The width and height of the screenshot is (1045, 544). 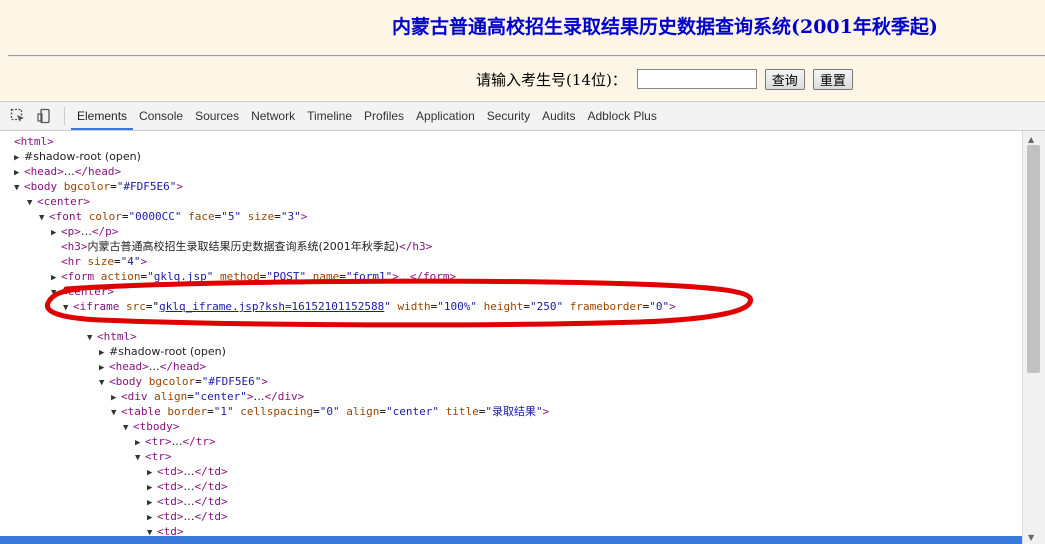 I want to click on tab-elements: Elements, so click(x=102, y=116).